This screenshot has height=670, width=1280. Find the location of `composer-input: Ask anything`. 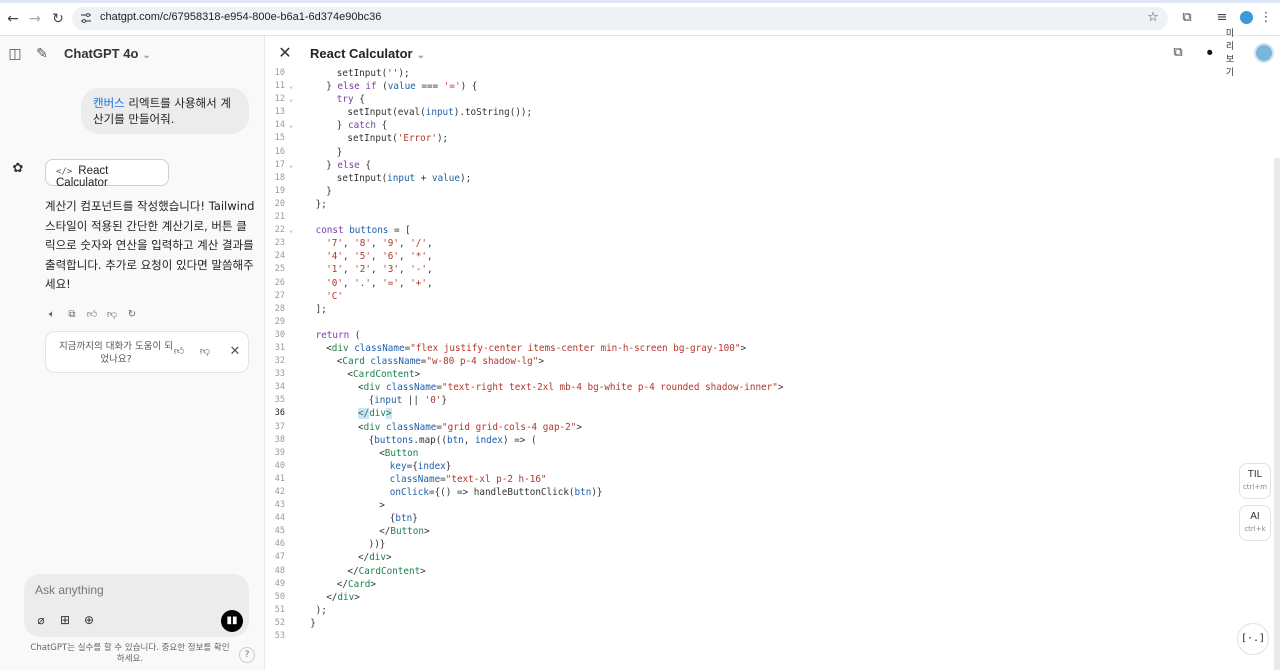

composer-input: Ask anything is located at coordinates (69, 590).